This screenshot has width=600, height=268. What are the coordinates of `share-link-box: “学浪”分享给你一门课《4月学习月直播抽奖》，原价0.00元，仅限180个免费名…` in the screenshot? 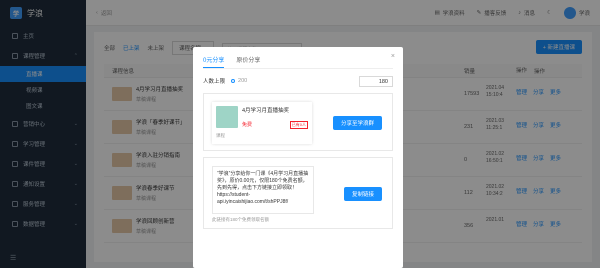 It's located at (298, 193).